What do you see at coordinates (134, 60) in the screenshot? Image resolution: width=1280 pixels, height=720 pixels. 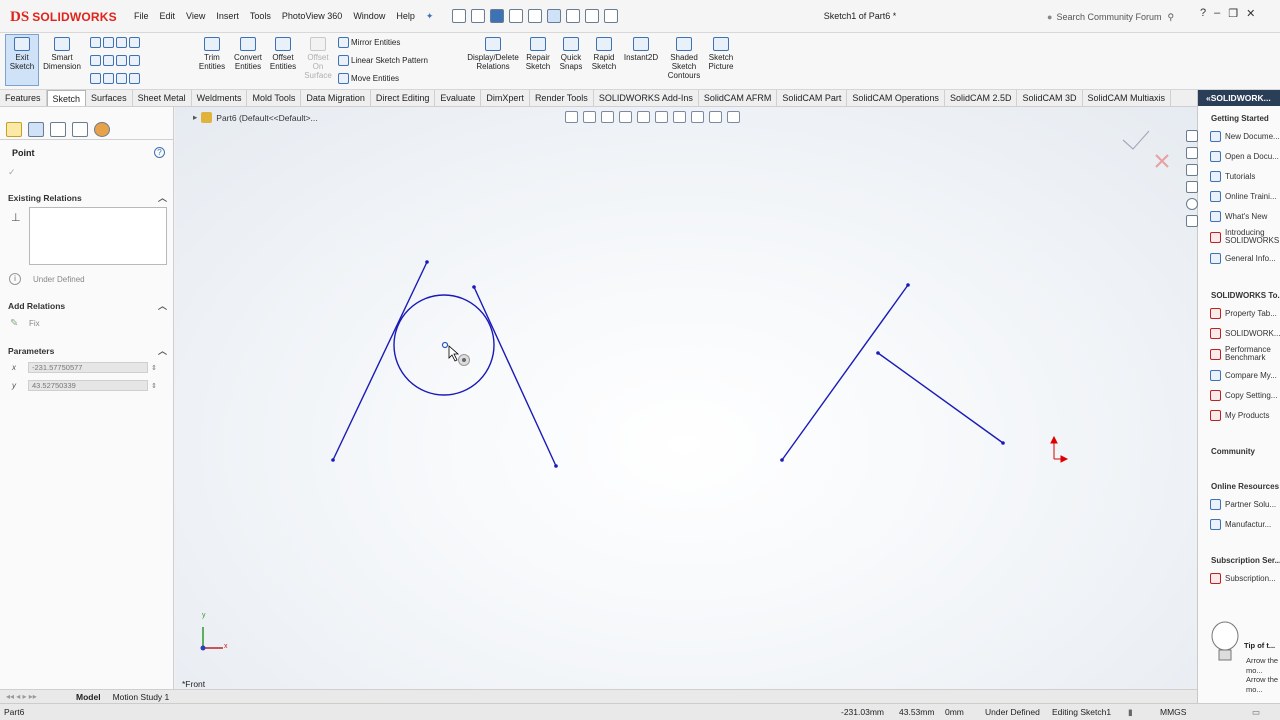 I see `text-letter-icon` at bounding box center [134, 60].